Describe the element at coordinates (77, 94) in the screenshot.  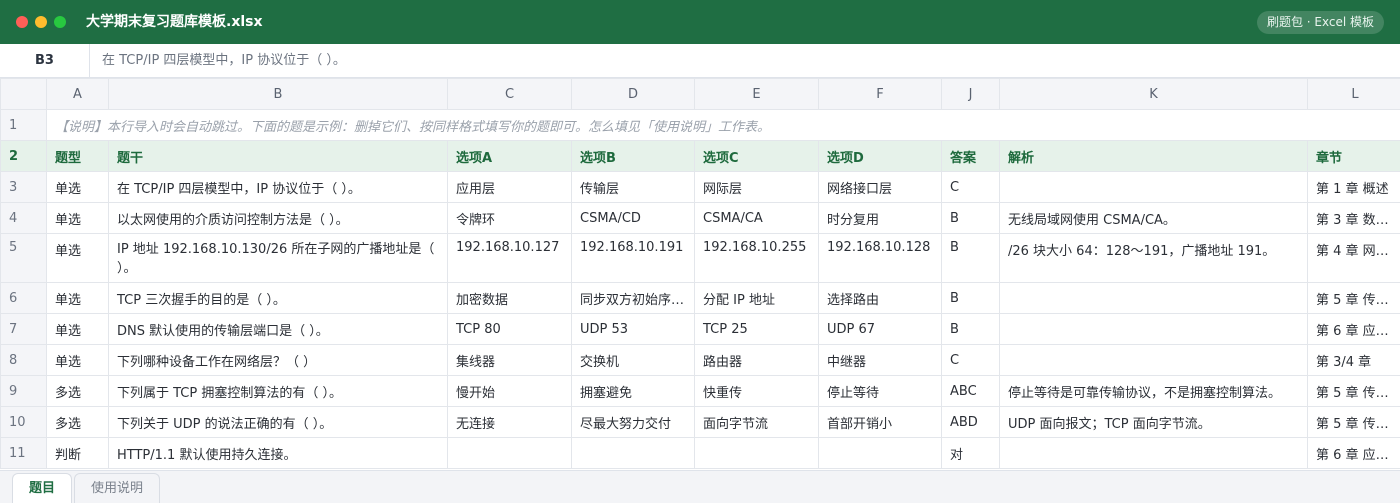
I see `column-header-a: A` at that location.